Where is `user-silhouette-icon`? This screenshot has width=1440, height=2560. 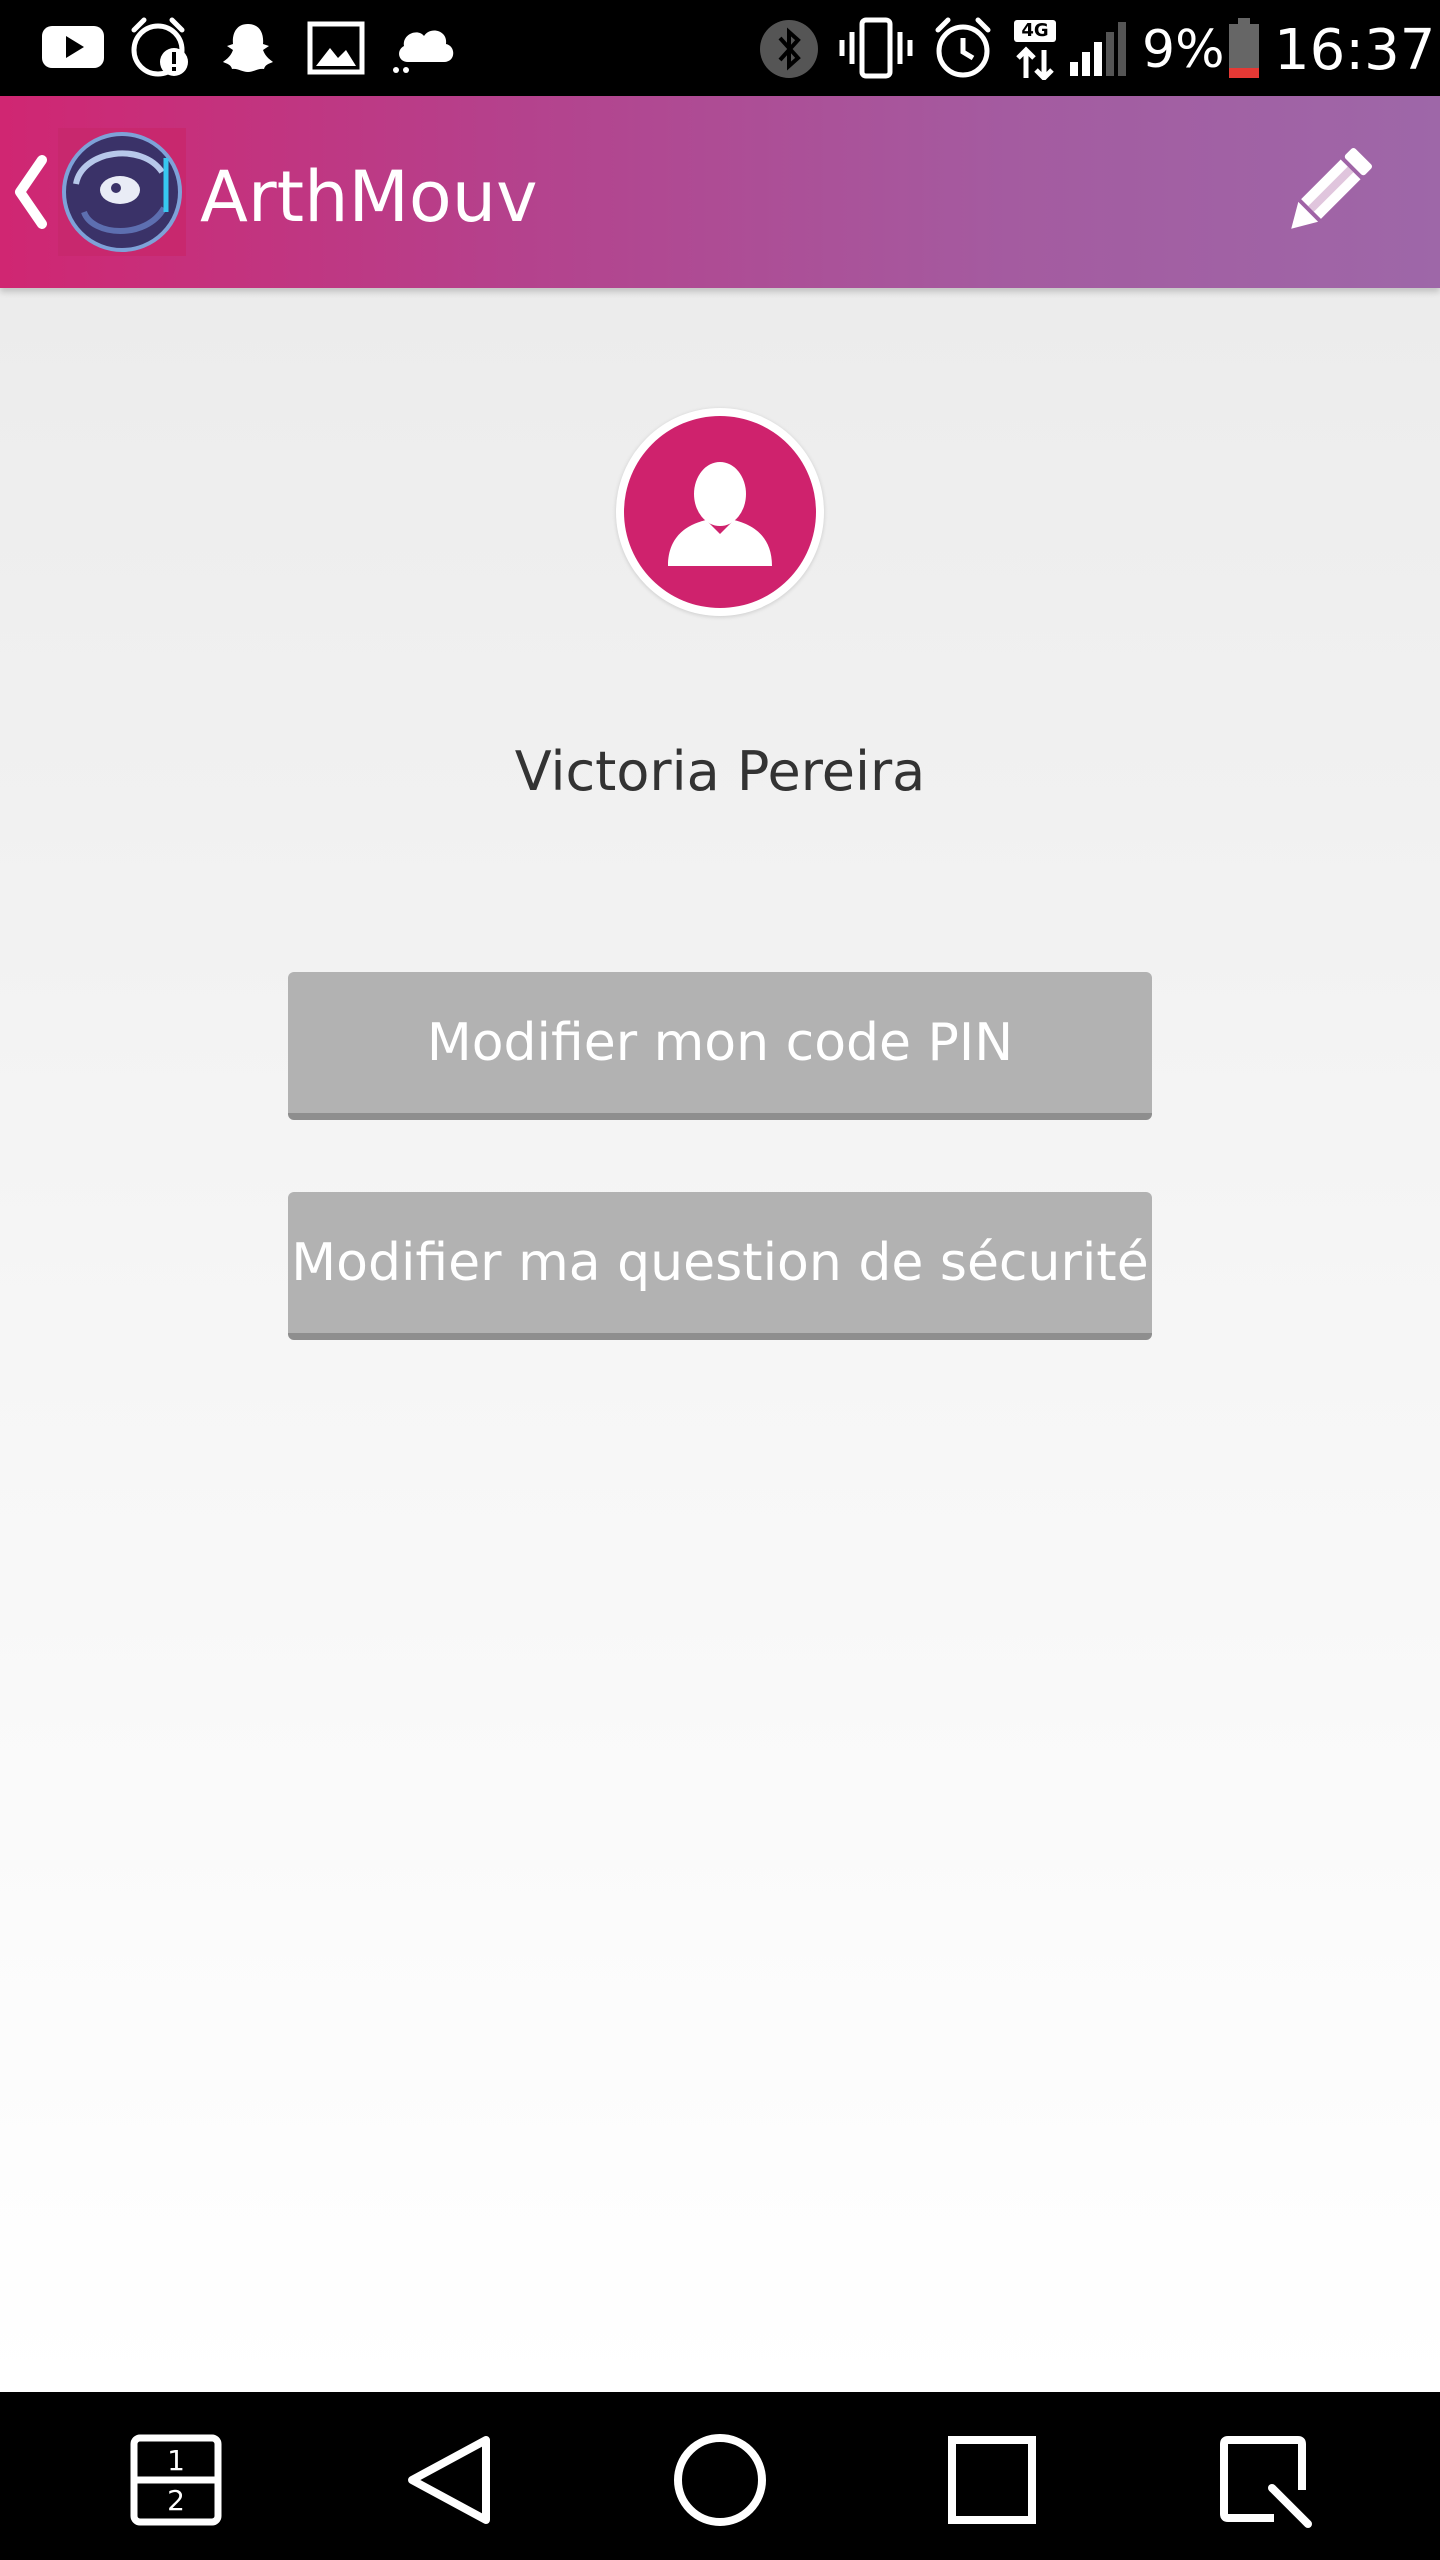 user-silhouette-icon is located at coordinates (720, 514).